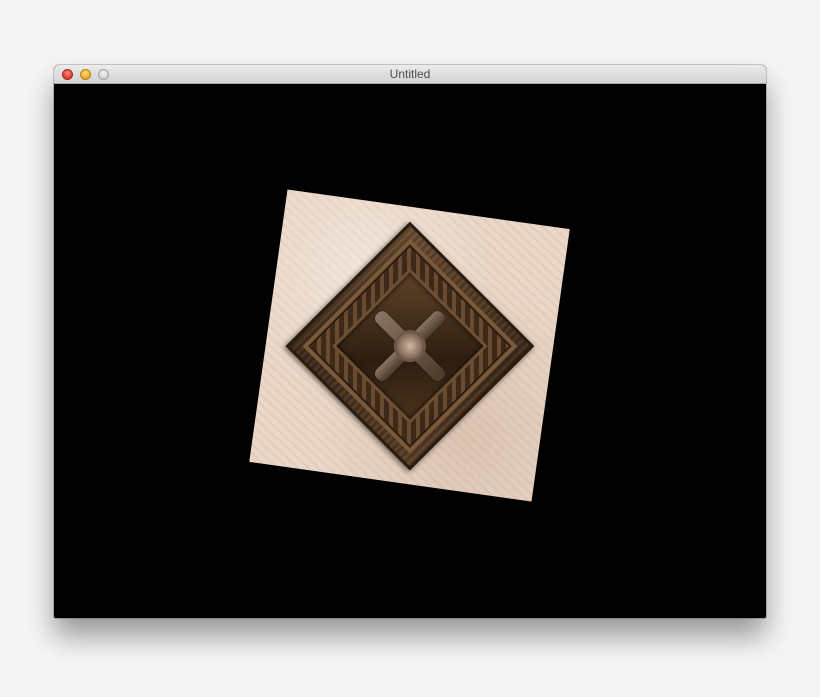  I want to click on window-title: Untitled, so click(410, 74).